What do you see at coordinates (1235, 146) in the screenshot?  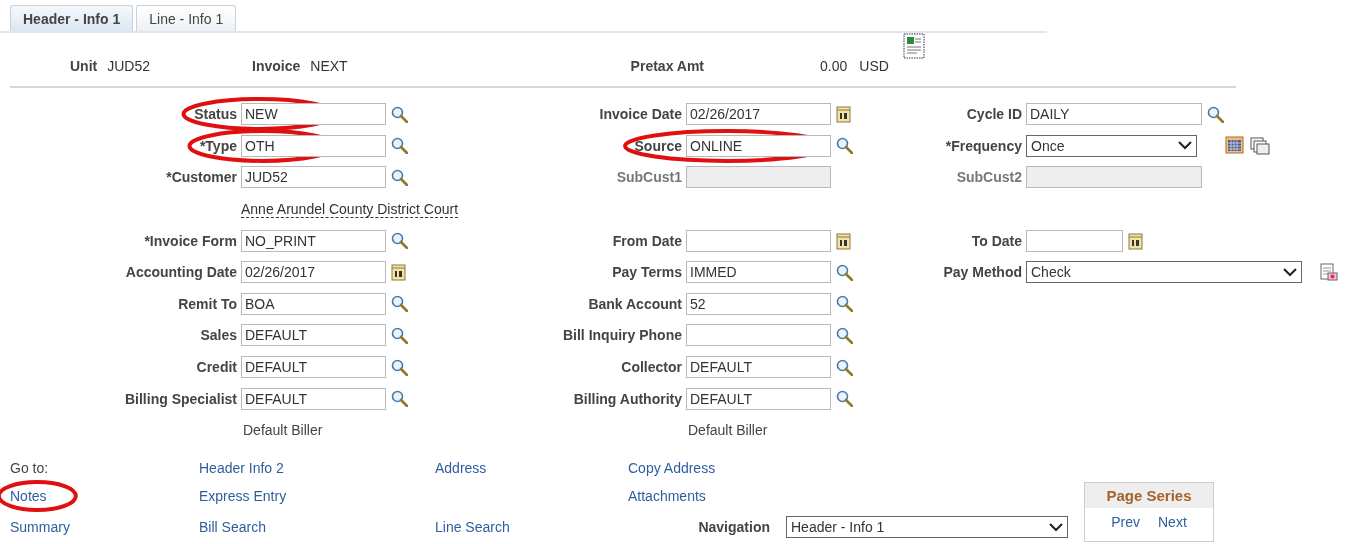 I see `calendar-grid-icon` at bounding box center [1235, 146].